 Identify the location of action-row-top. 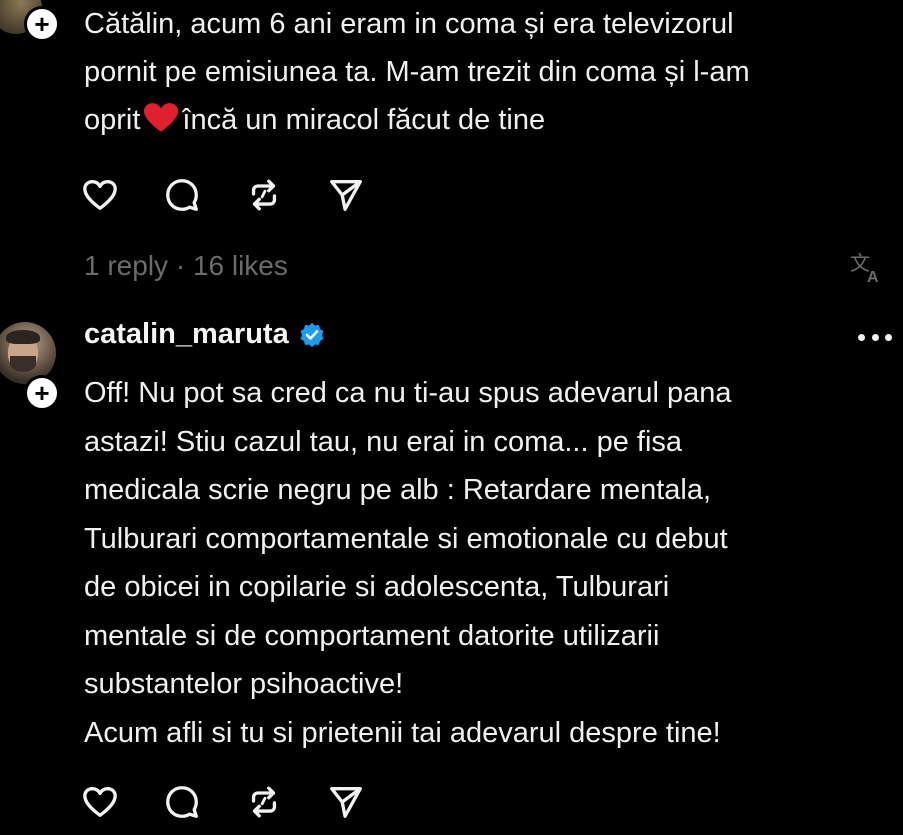
(244, 195).